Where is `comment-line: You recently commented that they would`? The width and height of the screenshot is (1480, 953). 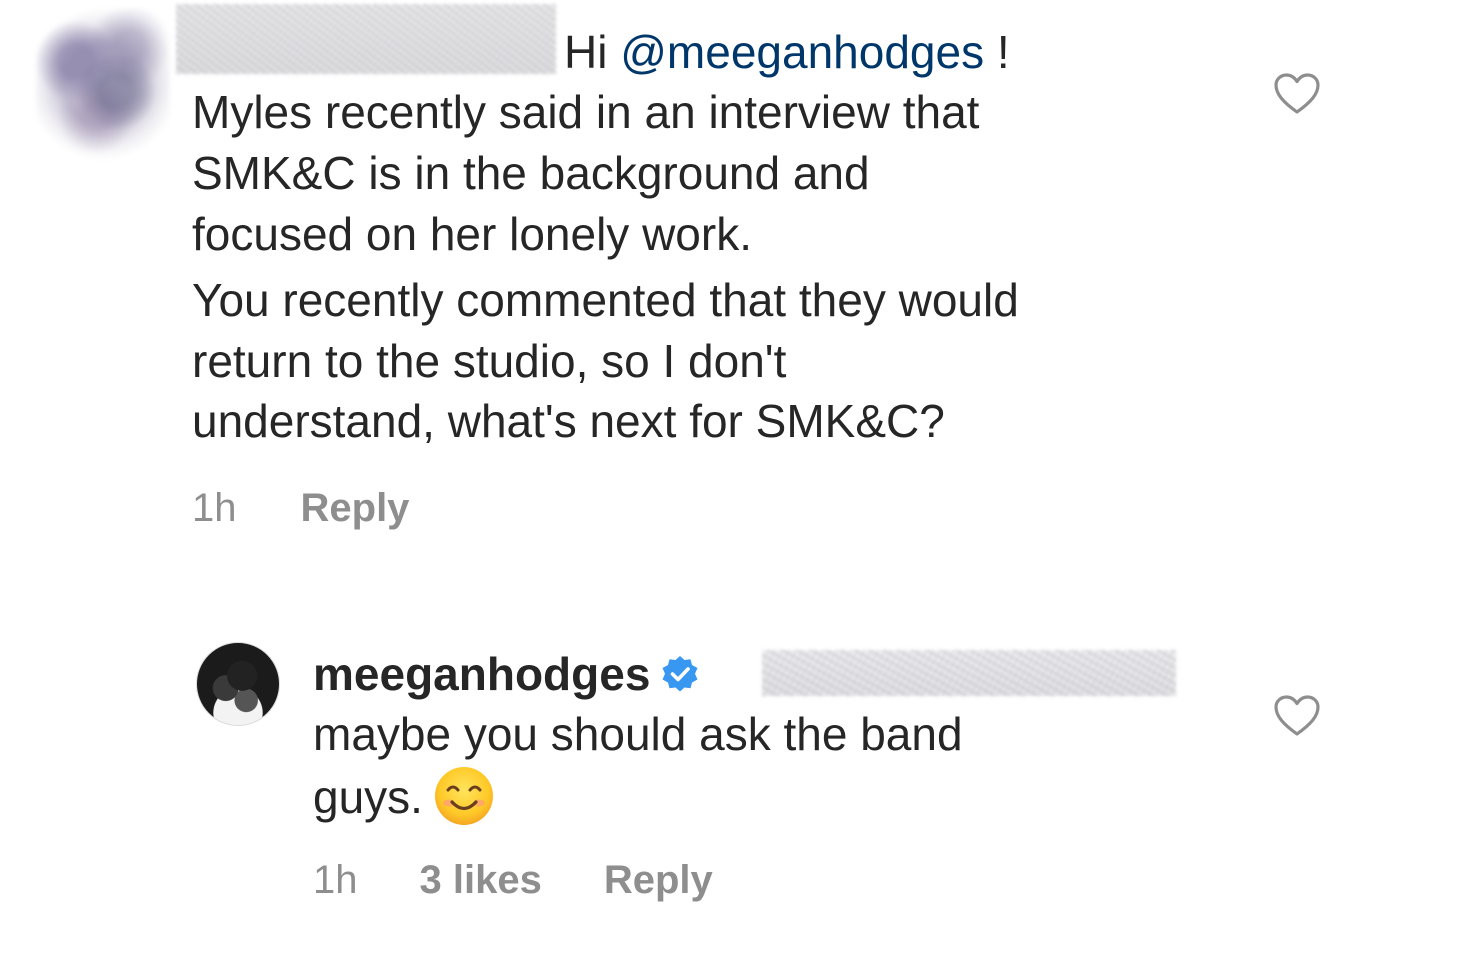 comment-line: You recently commented that they would is located at coordinates (605, 300).